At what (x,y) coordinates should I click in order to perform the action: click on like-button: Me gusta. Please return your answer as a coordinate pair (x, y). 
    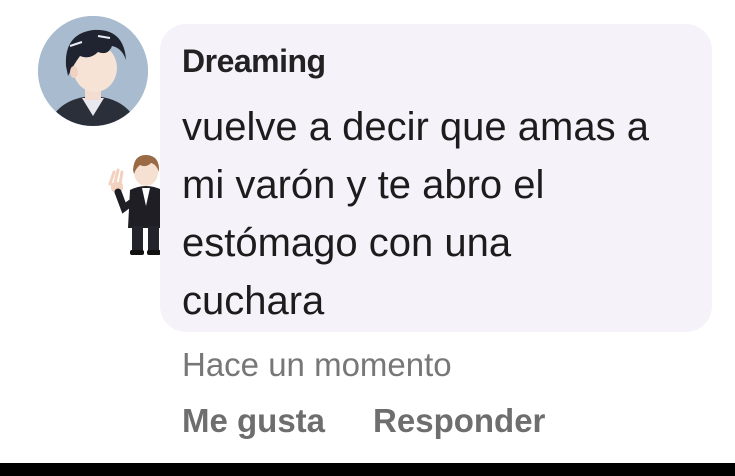
    Looking at the image, I should click on (253, 421).